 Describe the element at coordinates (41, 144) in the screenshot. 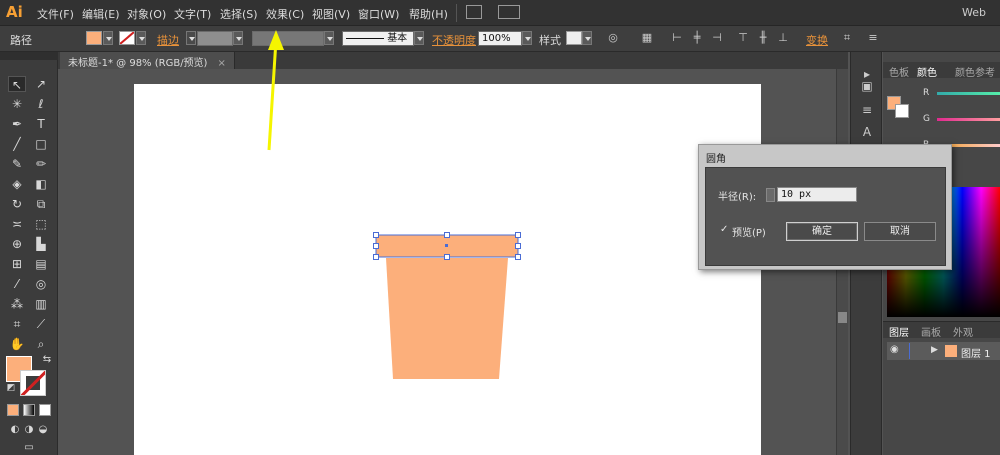

I see `rectangle-tool-icon: □` at that location.